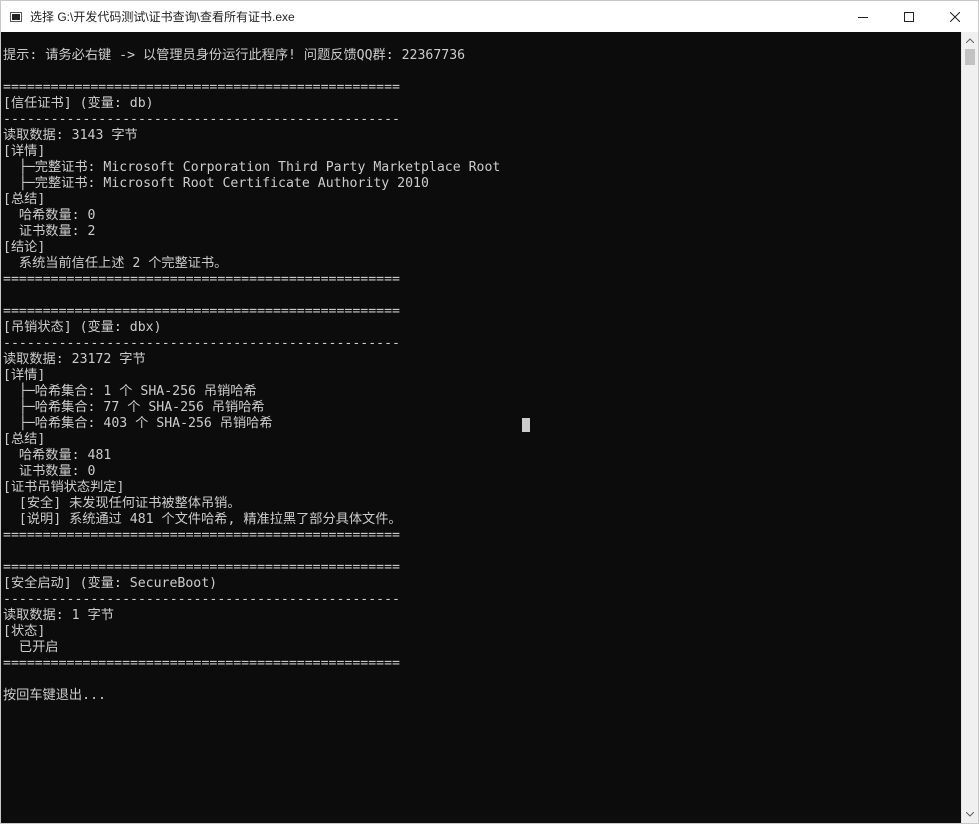 This screenshot has width=979, height=824. What do you see at coordinates (49, 231) in the screenshot?
I see `console-line: 证书数量: 2` at bounding box center [49, 231].